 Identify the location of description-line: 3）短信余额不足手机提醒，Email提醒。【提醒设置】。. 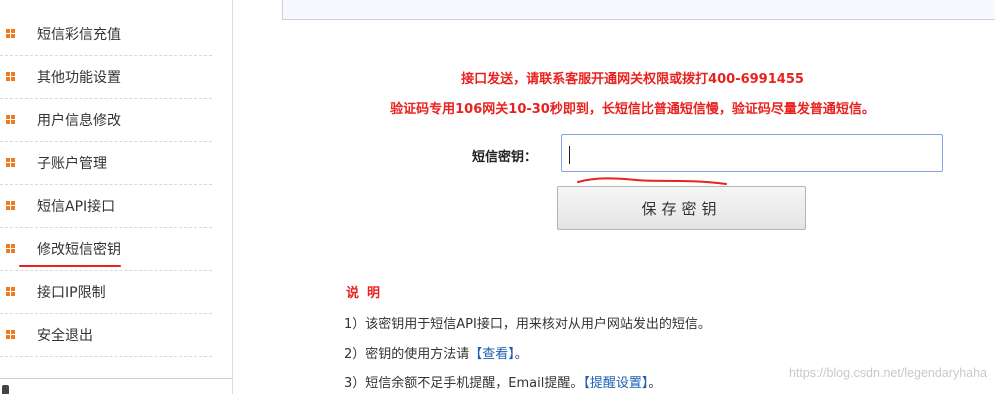
(502, 381).